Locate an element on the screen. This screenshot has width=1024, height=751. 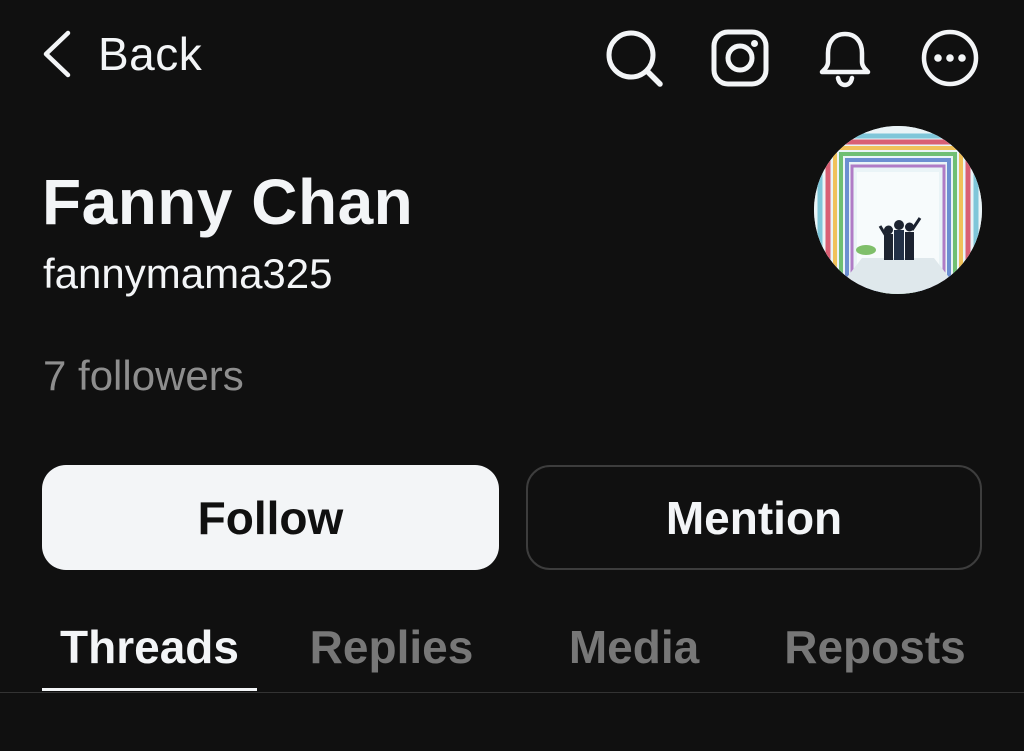
instagram-icon is located at coordinates (740, 58).